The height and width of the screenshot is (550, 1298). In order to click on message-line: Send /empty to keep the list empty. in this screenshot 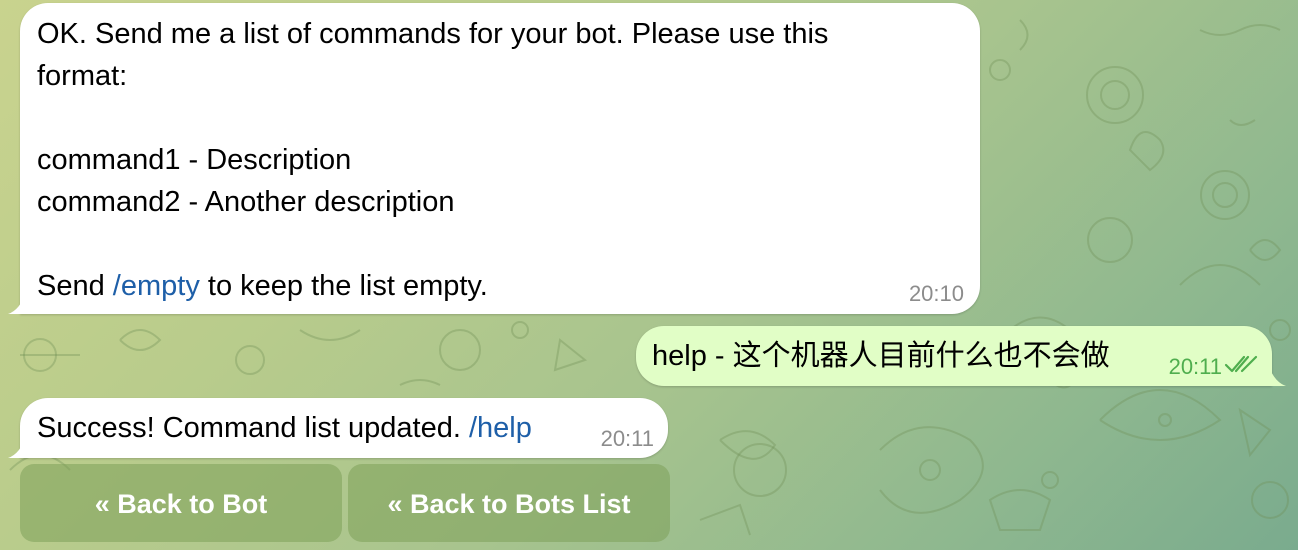, I will do `click(498, 286)`.